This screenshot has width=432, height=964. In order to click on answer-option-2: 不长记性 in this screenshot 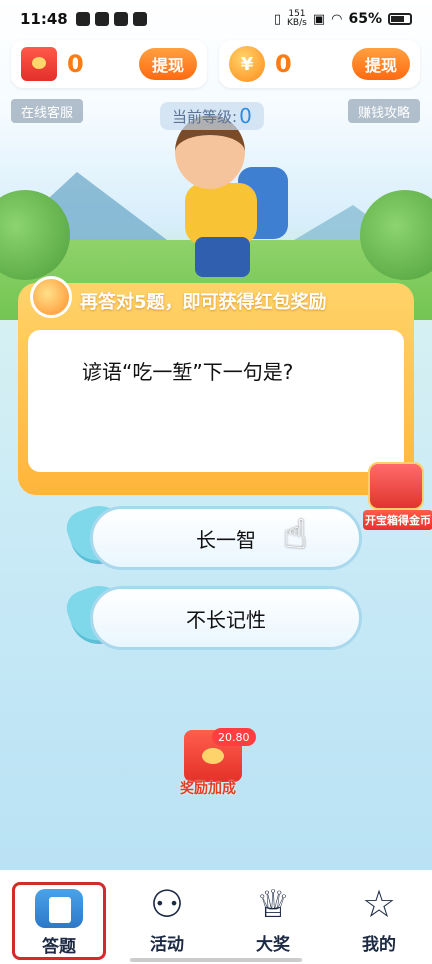, I will do `click(226, 618)`.